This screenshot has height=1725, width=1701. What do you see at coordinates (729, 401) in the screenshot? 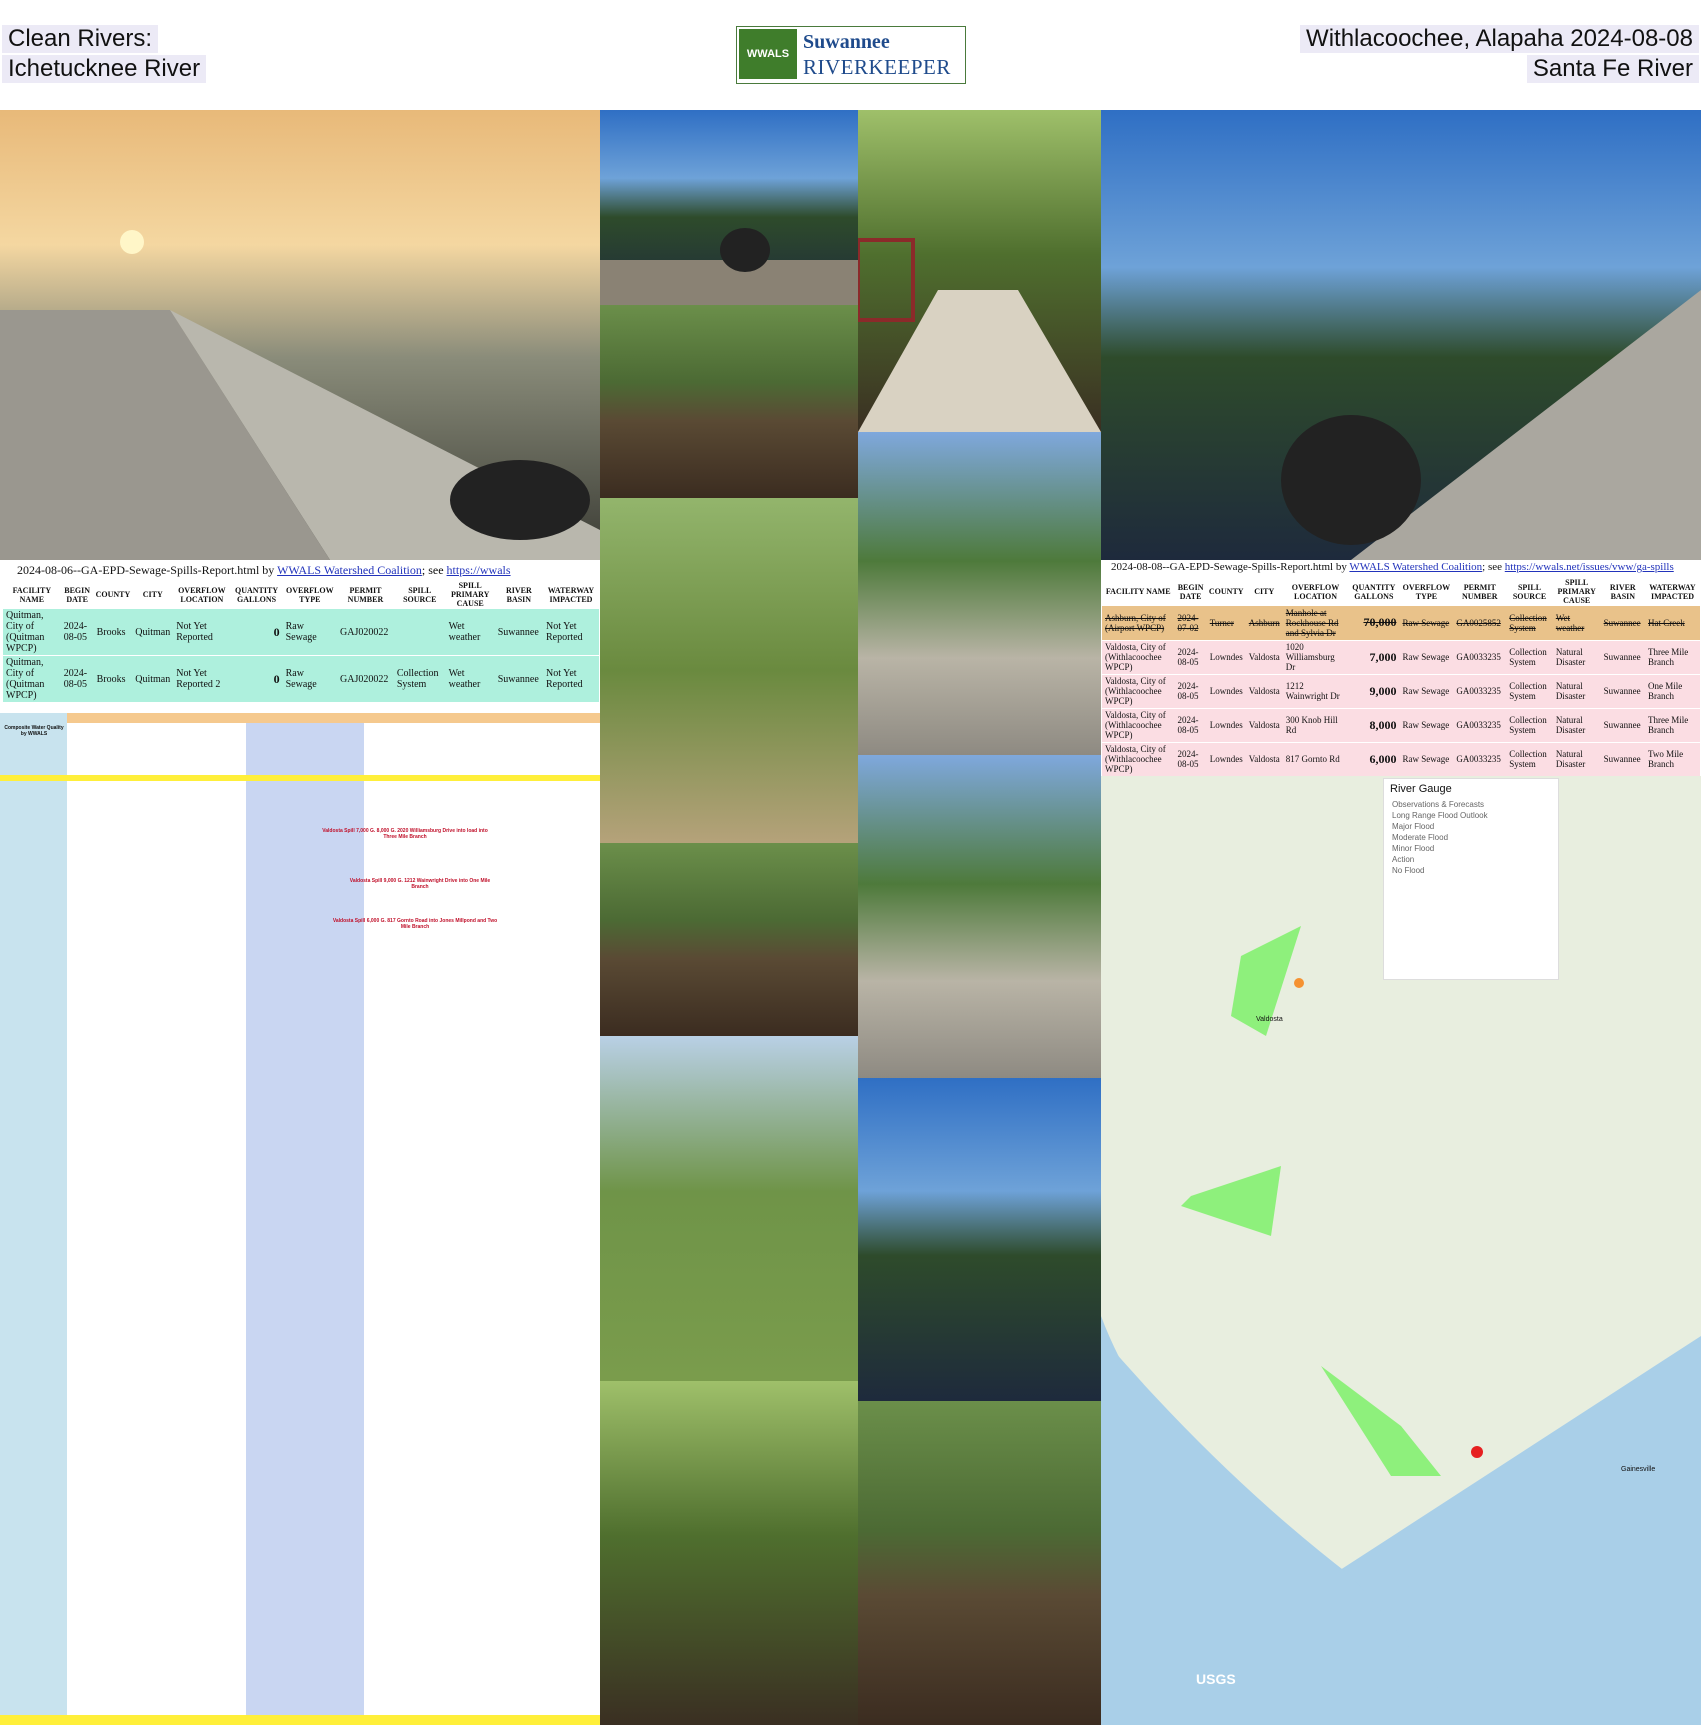
I see `photo-creek-trees` at bounding box center [729, 401].